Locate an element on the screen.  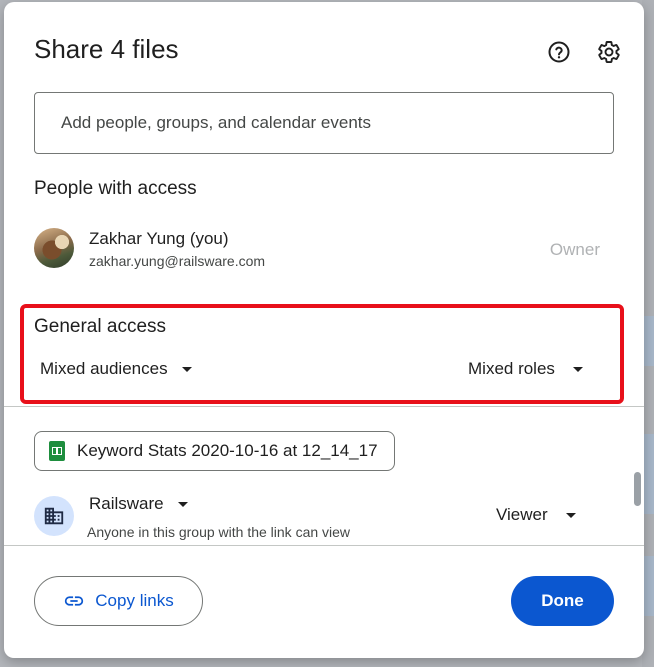
scrollbar-thumb is located at coordinates (637, 489).